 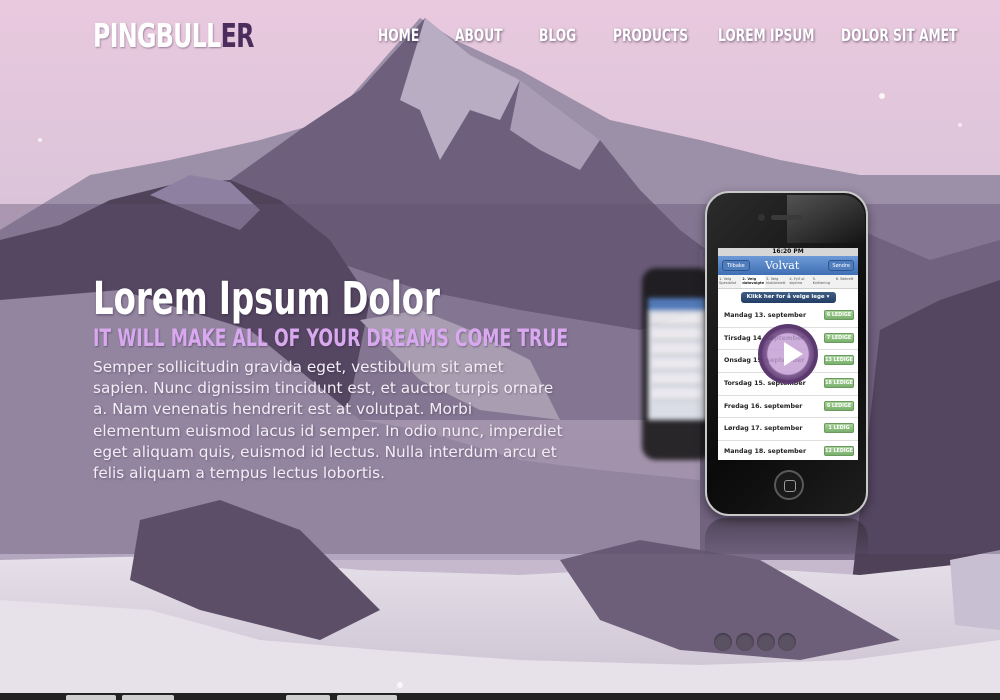 I want to click on phone-status-time: 16:20 PM, so click(x=788, y=252).